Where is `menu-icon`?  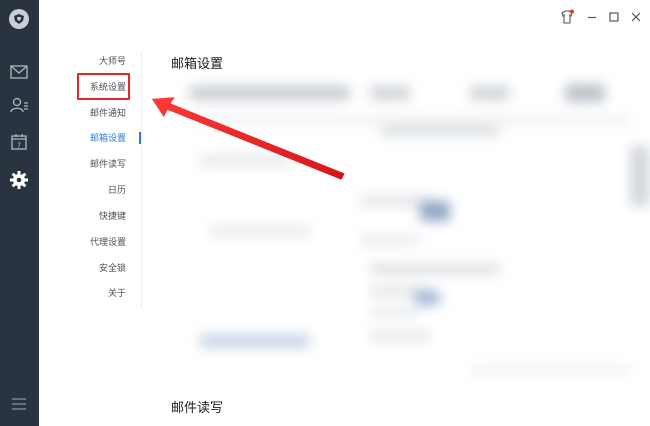
menu-icon is located at coordinates (19, 404).